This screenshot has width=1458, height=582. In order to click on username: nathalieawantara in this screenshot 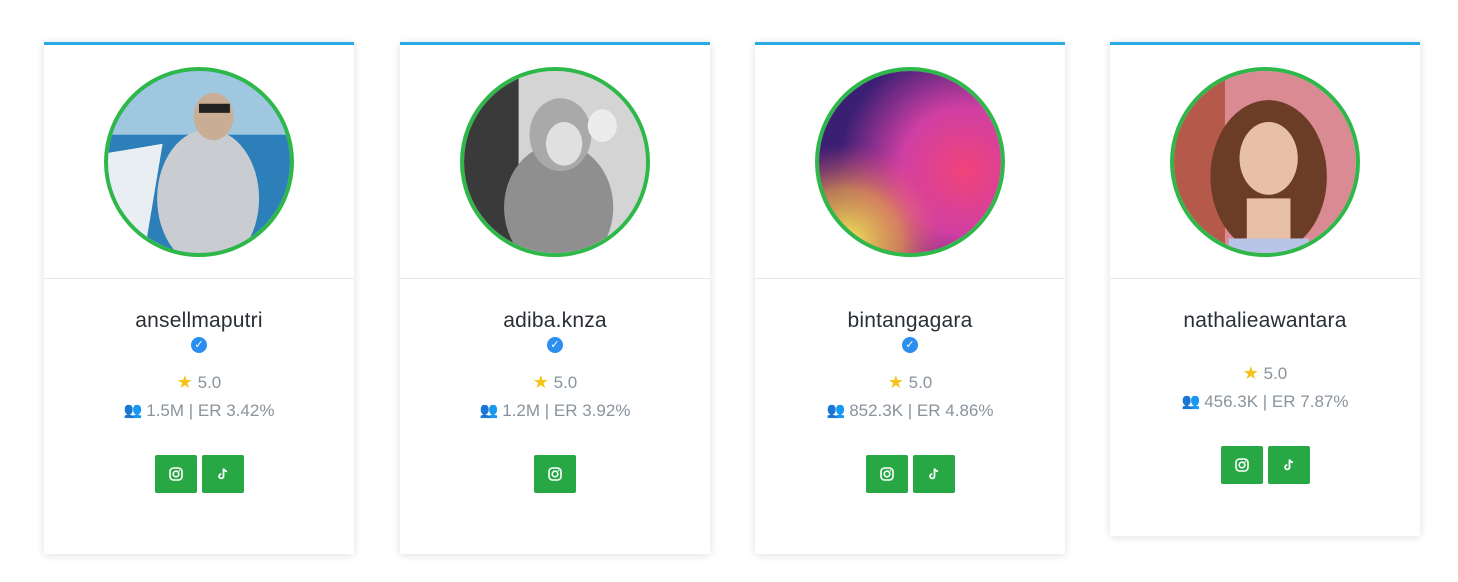, I will do `click(1265, 321)`.